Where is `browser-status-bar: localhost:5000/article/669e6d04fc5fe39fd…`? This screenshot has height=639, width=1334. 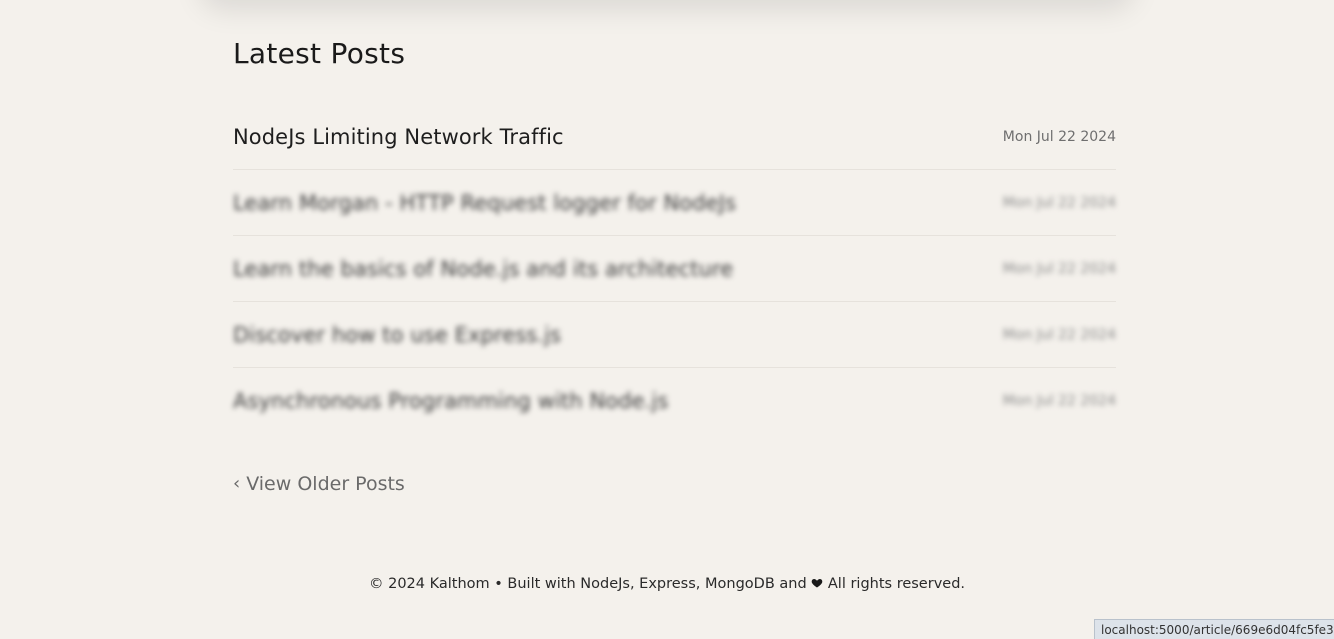
browser-status-bar: localhost:5000/article/669e6d04fc5fe39fd… is located at coordinates (1214, 629).